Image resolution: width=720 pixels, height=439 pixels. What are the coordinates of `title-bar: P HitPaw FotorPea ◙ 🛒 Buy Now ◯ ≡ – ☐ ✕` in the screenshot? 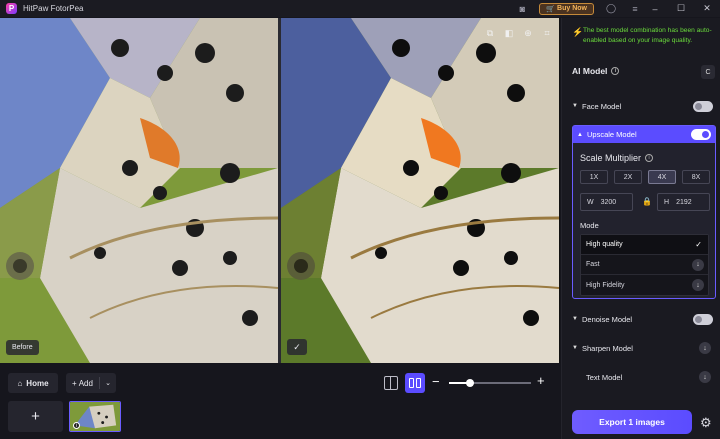 It's located at (360, 8).